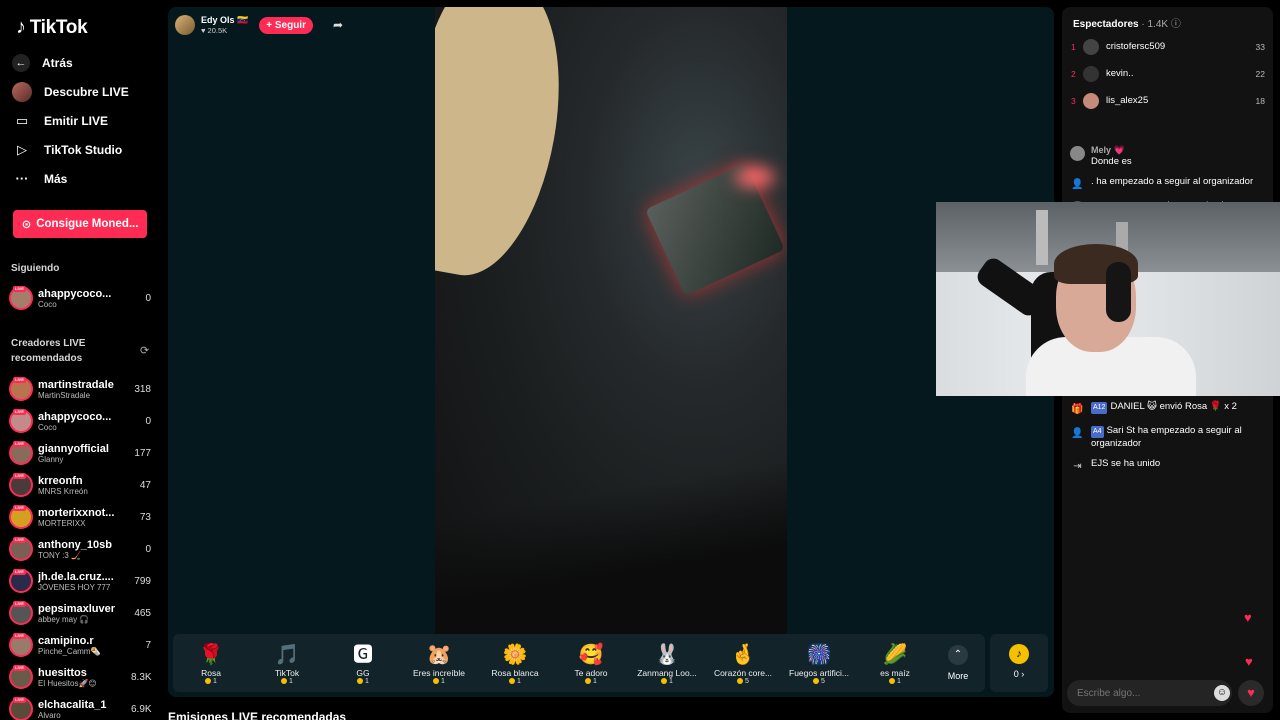 The height and width of the screenshot is (720, 1280). What do you see at coordinates (895, 663) in the screenshot?
I see `gift-item: 🌽 es maíz 1` at bounding box center [895, 663].